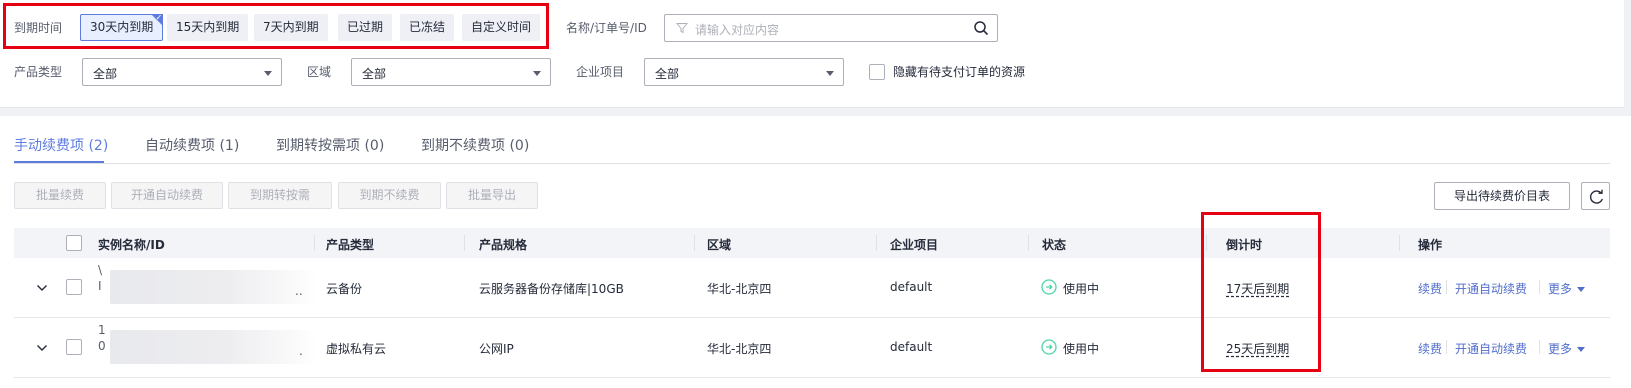 The image size is (1631, 388). Describe the element at coordinates (102, 346) in the screenshot. I see `instance-id: 0` at that location.